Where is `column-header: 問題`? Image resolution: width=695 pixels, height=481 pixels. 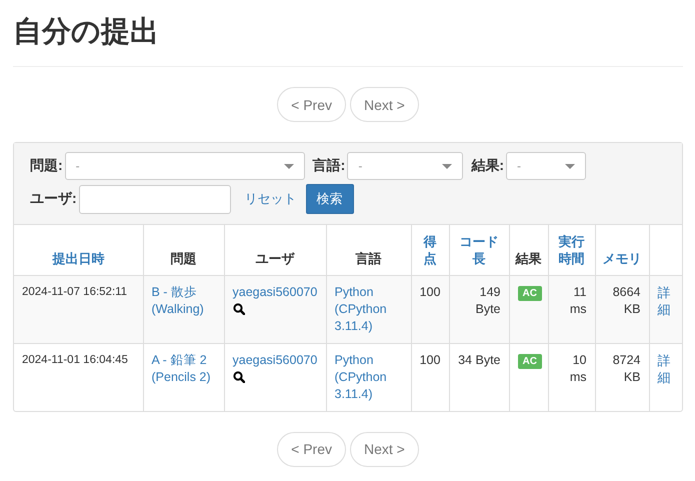 column-header: 問題 is located at coordinates (184, 258).